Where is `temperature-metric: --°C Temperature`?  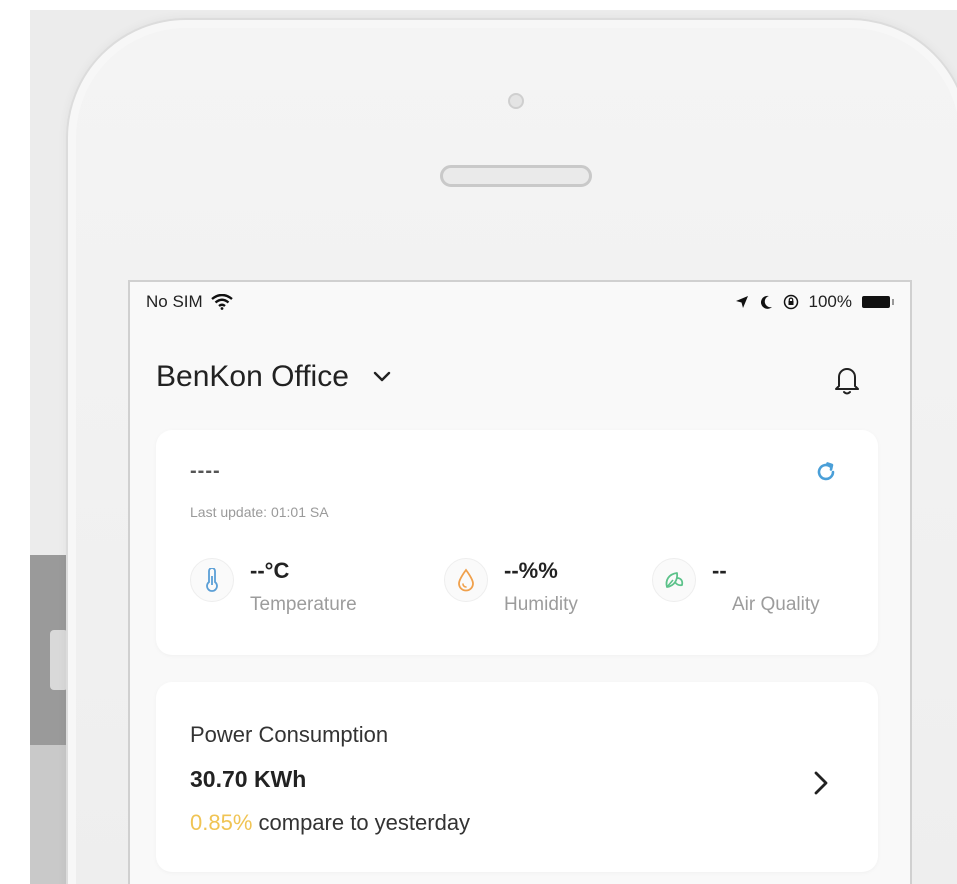
temperature-metric: --°C Temperature is located at coordinates (273, 587).